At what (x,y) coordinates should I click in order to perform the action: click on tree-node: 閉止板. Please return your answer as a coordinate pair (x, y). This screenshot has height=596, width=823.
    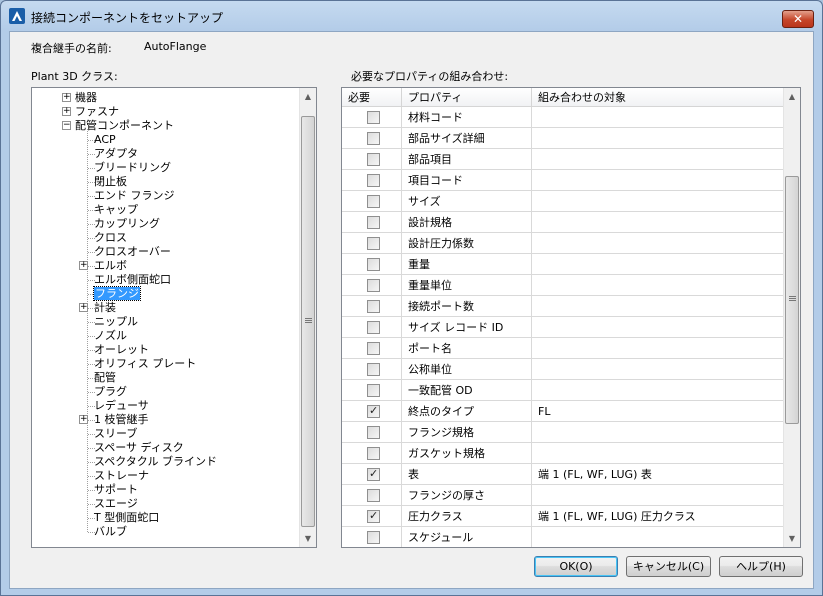
    Looking at the image, I should click on (110, 182).